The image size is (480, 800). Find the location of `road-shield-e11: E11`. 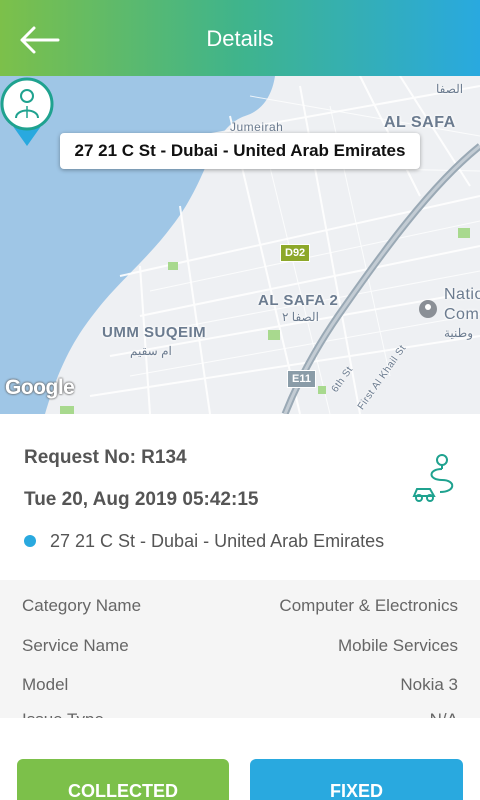

road-shield-e11: E11 is located at coordinates (301, 379).